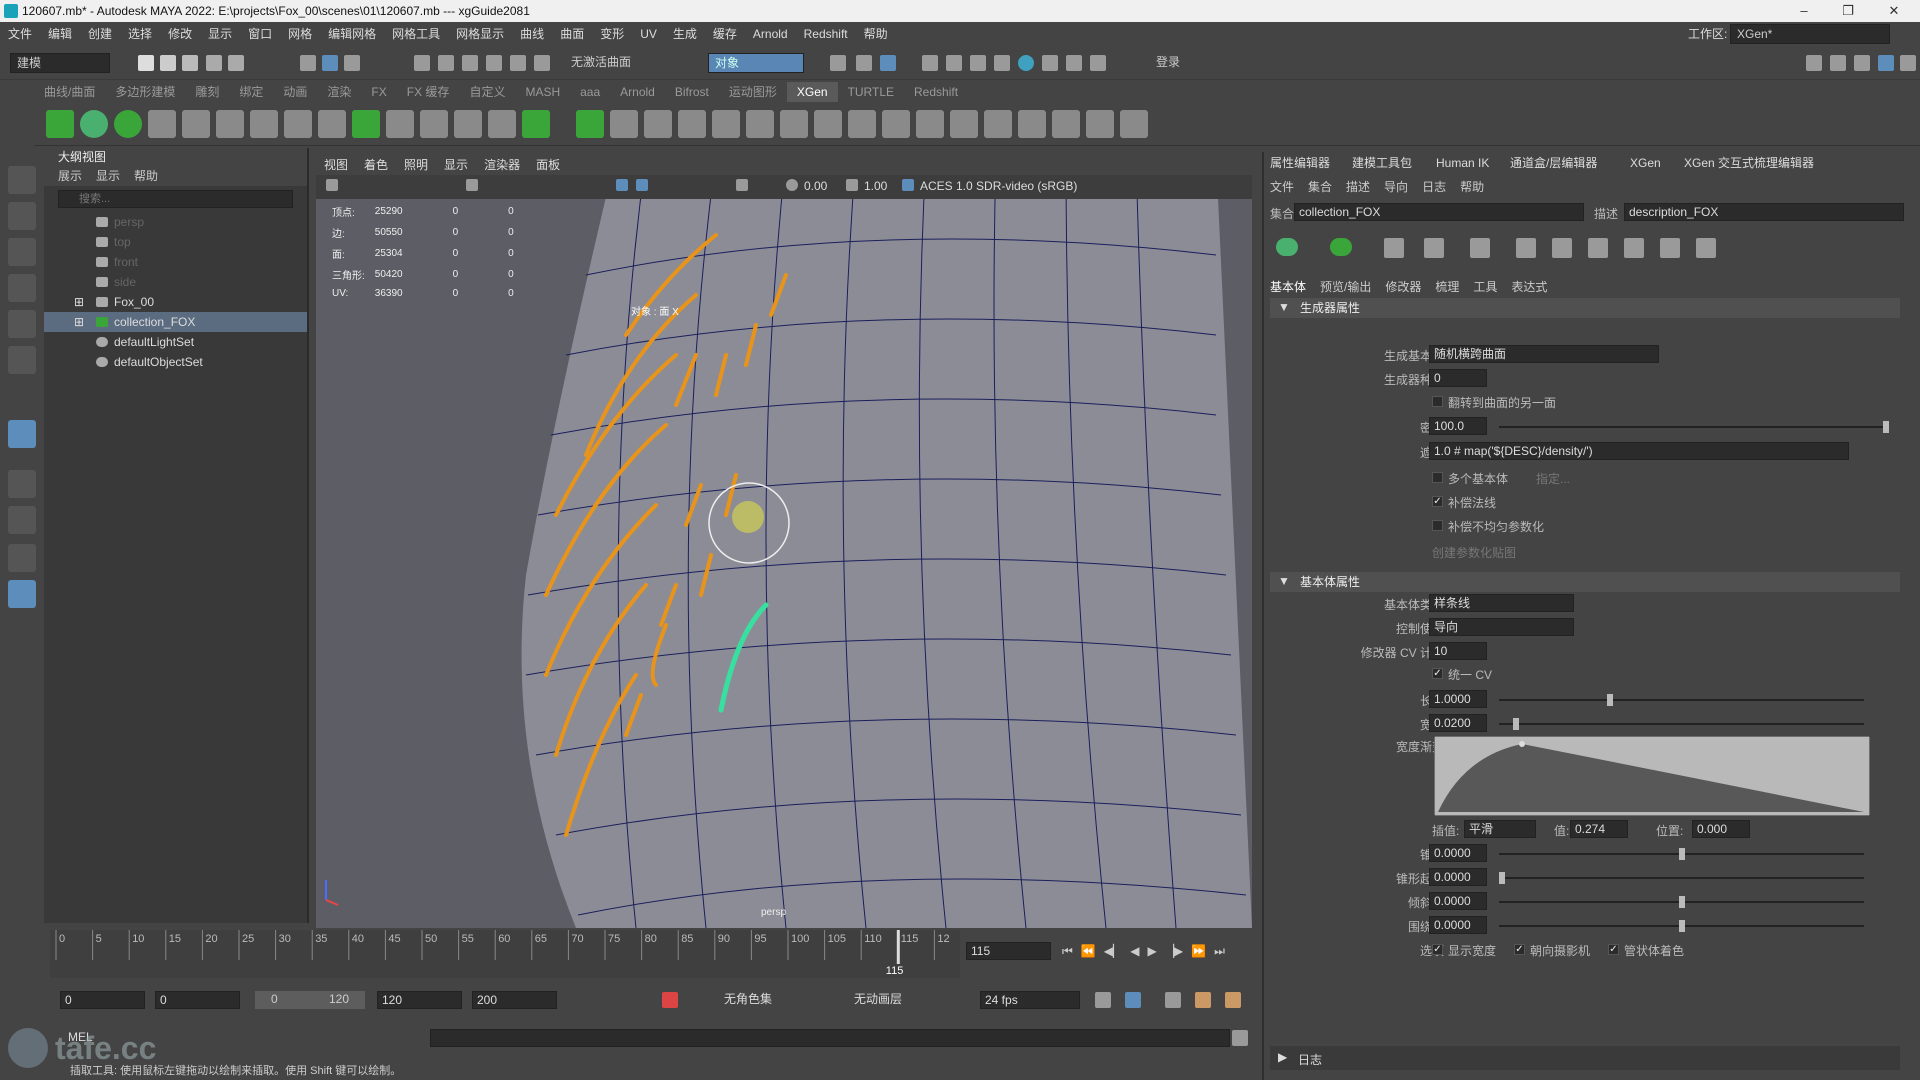  I want to click on output-ops-icon, so click(864, 63).